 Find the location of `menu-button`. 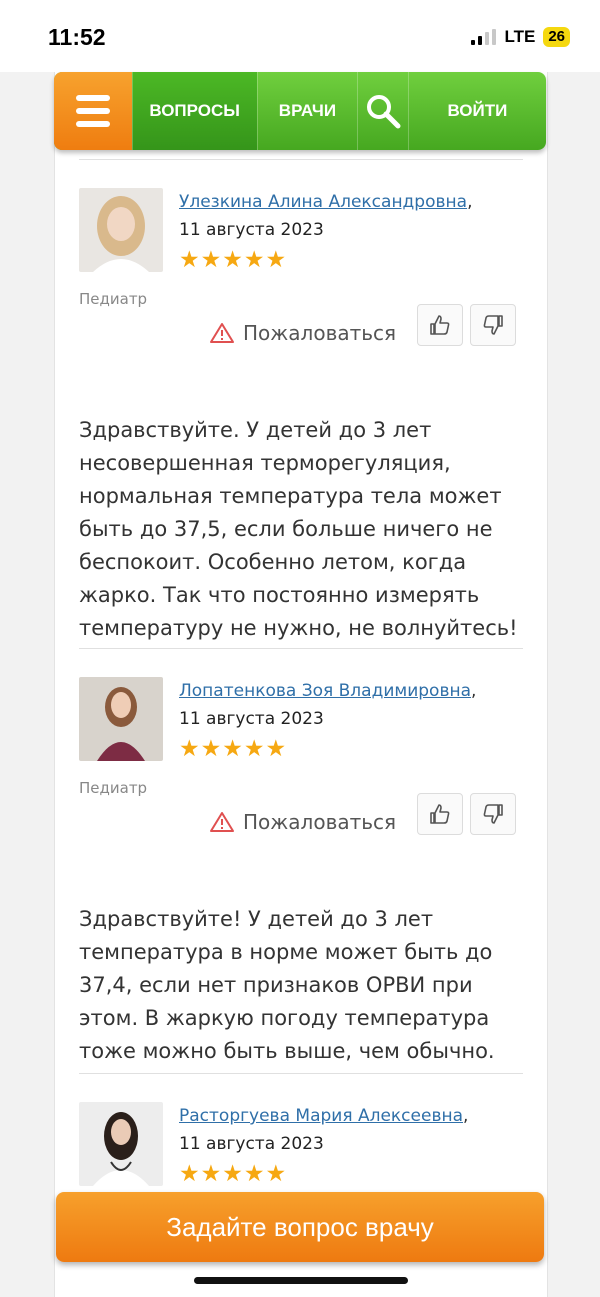

menu-button is located at coordinates (93, 111).